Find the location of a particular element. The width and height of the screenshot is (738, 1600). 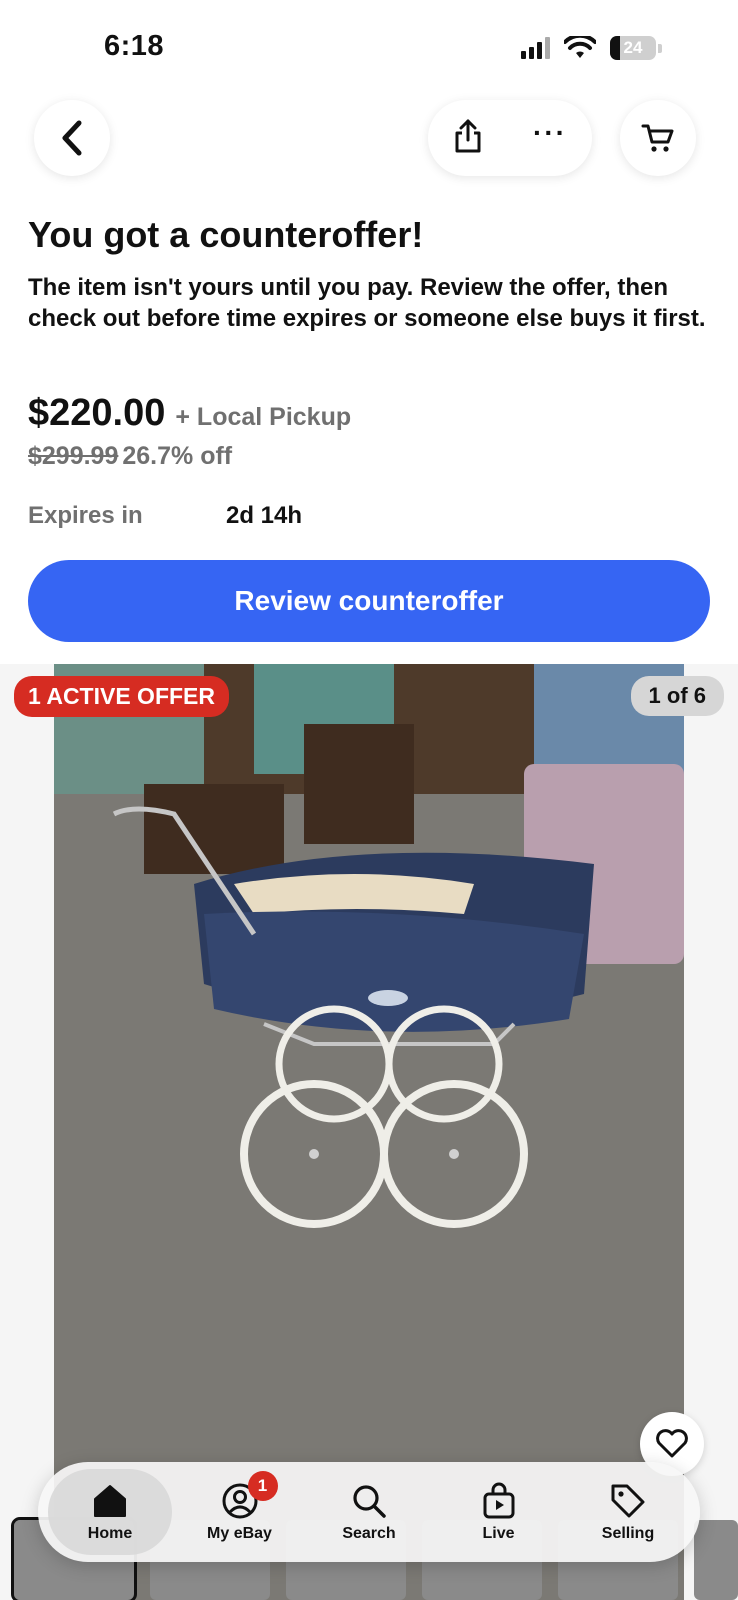

image-counter: 1 of 6 is located at coordinates (677, 696).